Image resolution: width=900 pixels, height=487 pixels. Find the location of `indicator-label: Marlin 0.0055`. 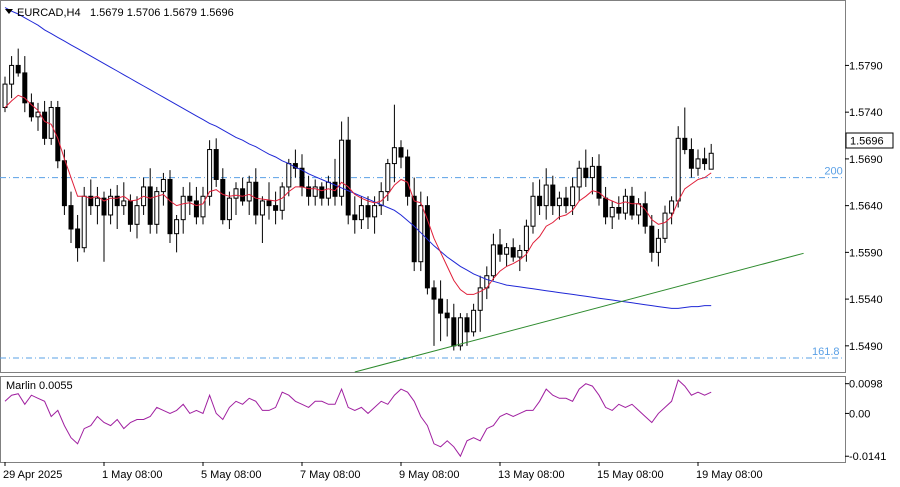

indicator-label: Marlin 0.0055 is located at coordinates (39, 386).